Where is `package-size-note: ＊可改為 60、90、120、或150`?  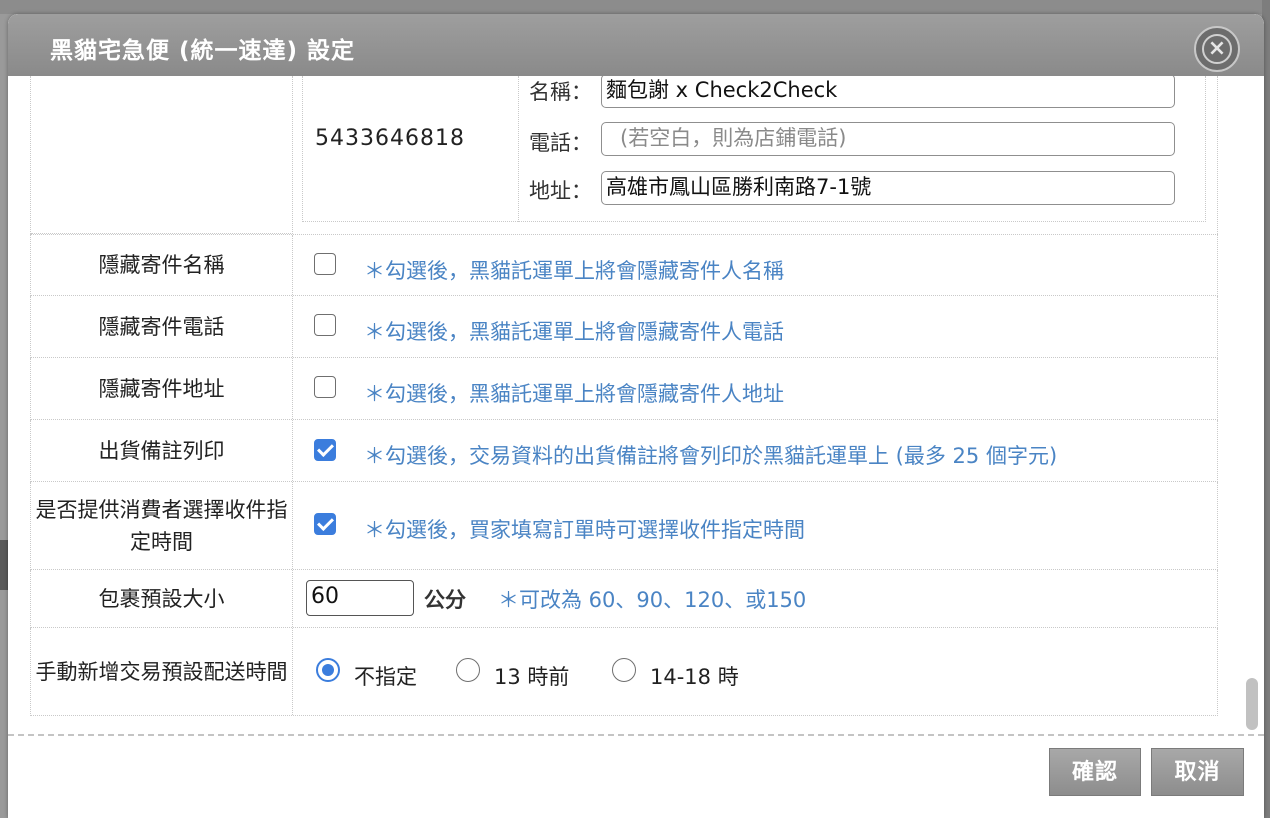 package-size-note: ＊可改為 60、90、120、或150 is located at coordinates (652, 600).